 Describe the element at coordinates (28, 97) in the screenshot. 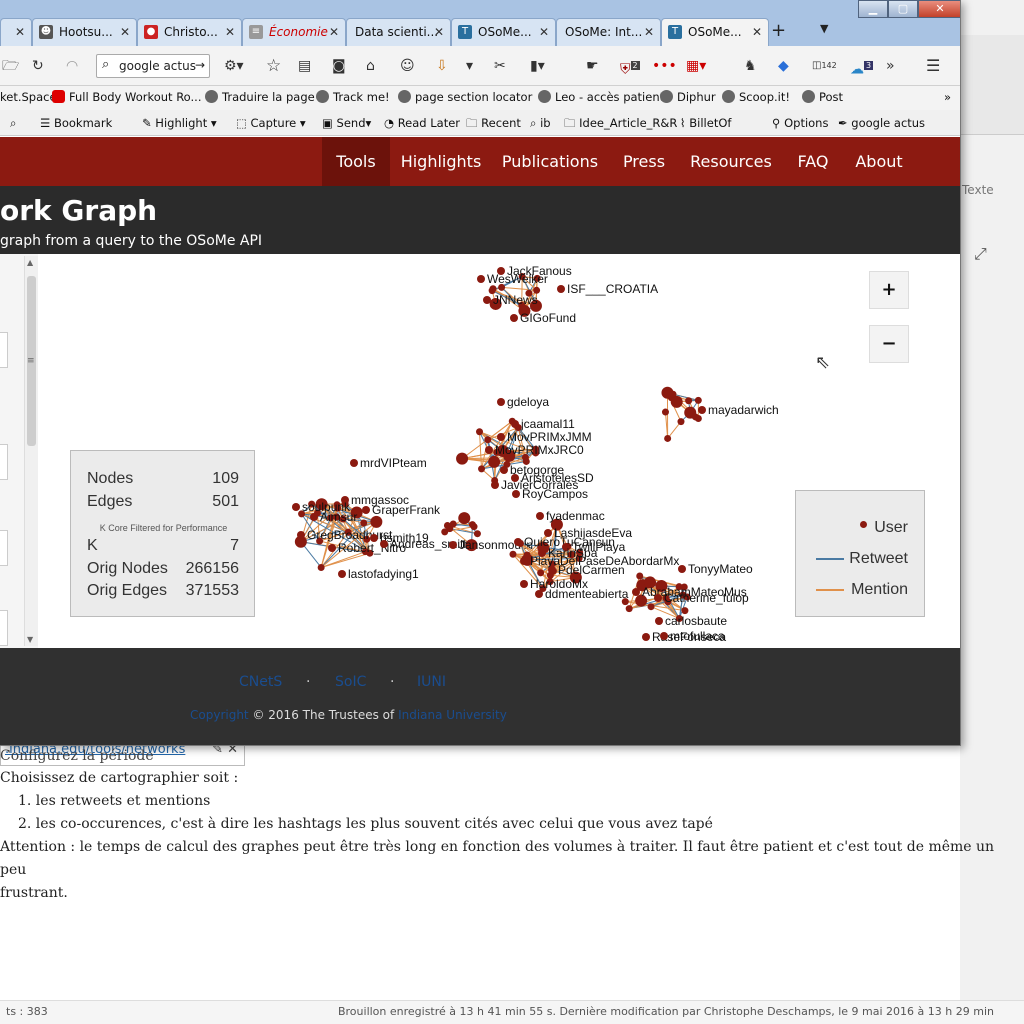

I see `bookmark-item: ket.Space` at that location.